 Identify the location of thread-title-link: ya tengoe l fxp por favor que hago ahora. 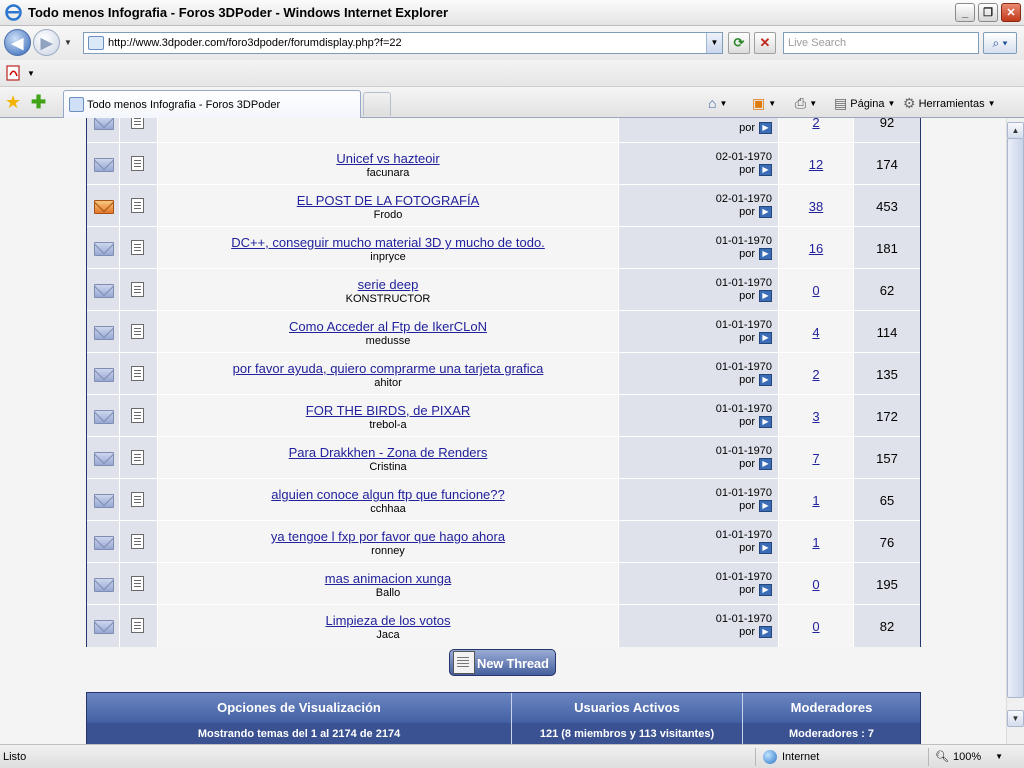
(388, 536).